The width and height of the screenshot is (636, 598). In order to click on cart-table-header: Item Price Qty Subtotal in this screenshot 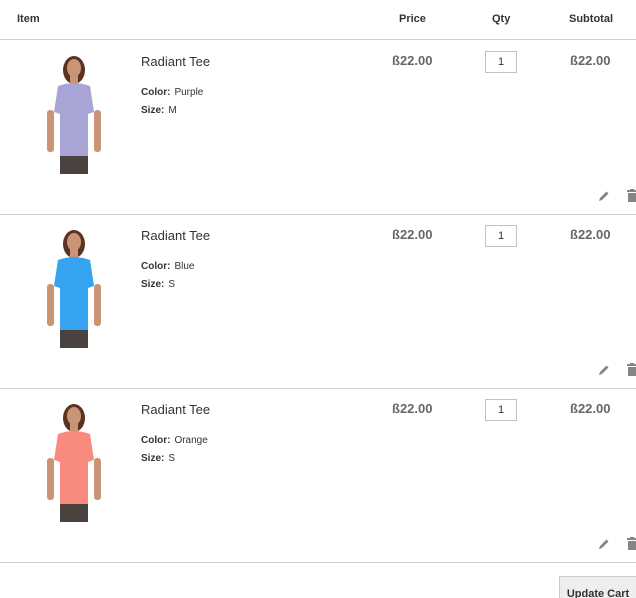, I will do `click(318, 20)`.